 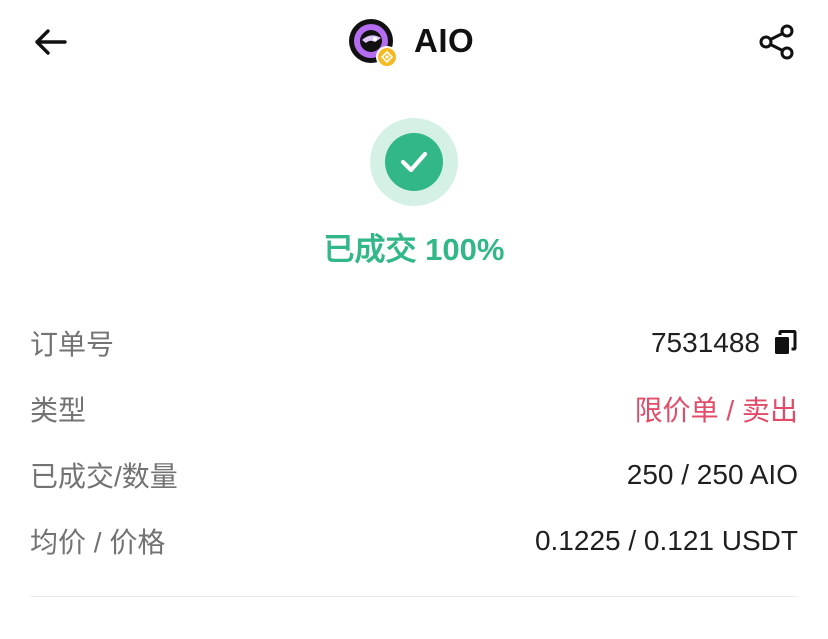 I want to click on price-value: 0.1225 / 0.121 USDT, so click(x=666, y=540).